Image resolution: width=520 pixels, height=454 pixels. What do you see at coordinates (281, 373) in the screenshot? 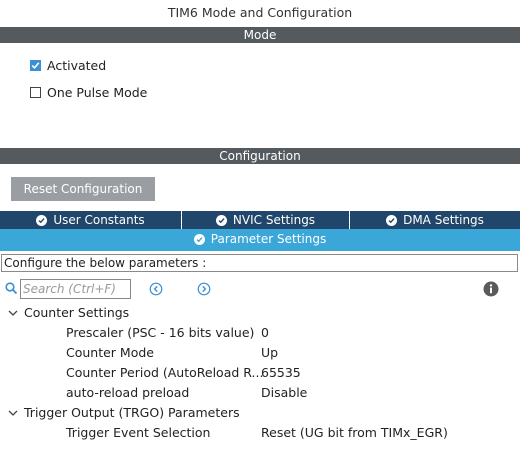
I see `param-value: 65535` at bounding box center [281, 373].